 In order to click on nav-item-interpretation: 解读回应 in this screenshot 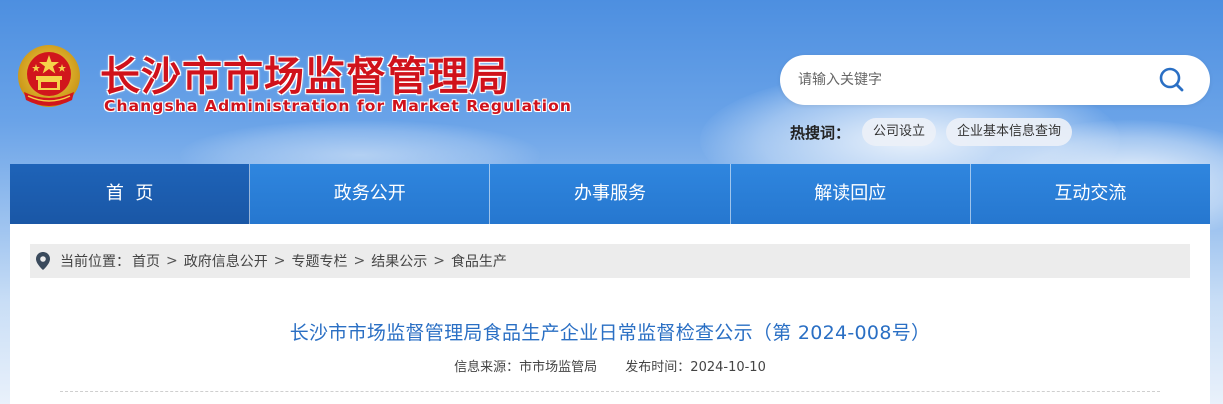, I will do `click(850, 194)`.